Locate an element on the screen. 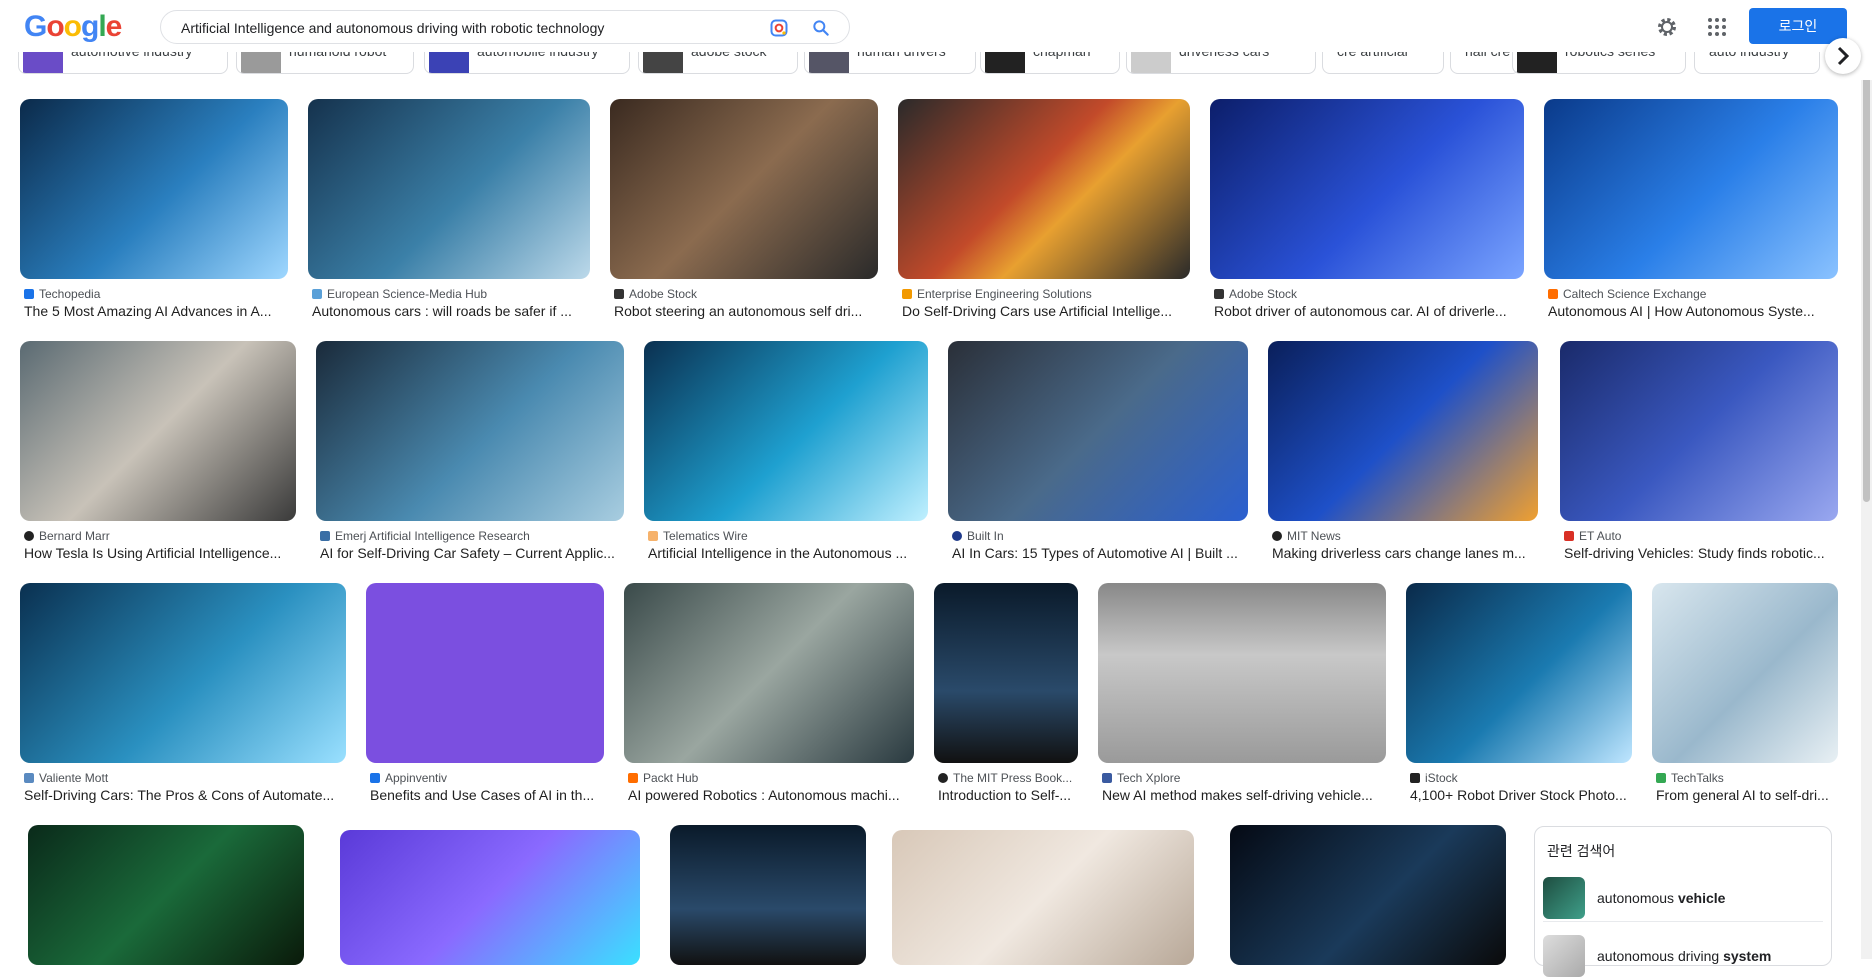 This screenshot has width=1872, height=977. result-source: European Science-Media Hub is located at coordinates (453, 294).